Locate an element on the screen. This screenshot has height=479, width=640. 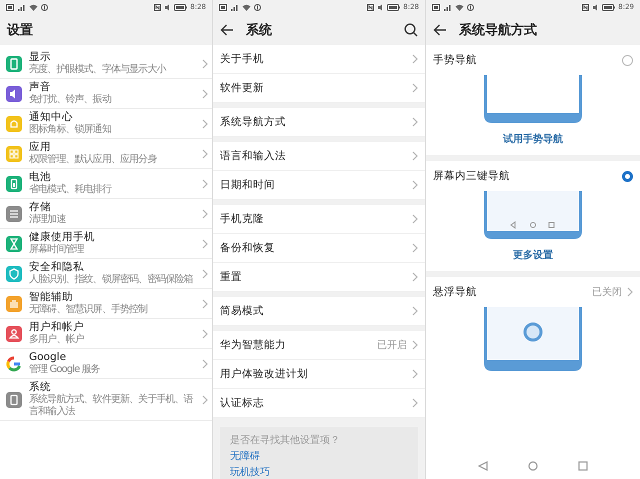
item-title: 用户体验改进计划 is located at coordinates (264, 374).